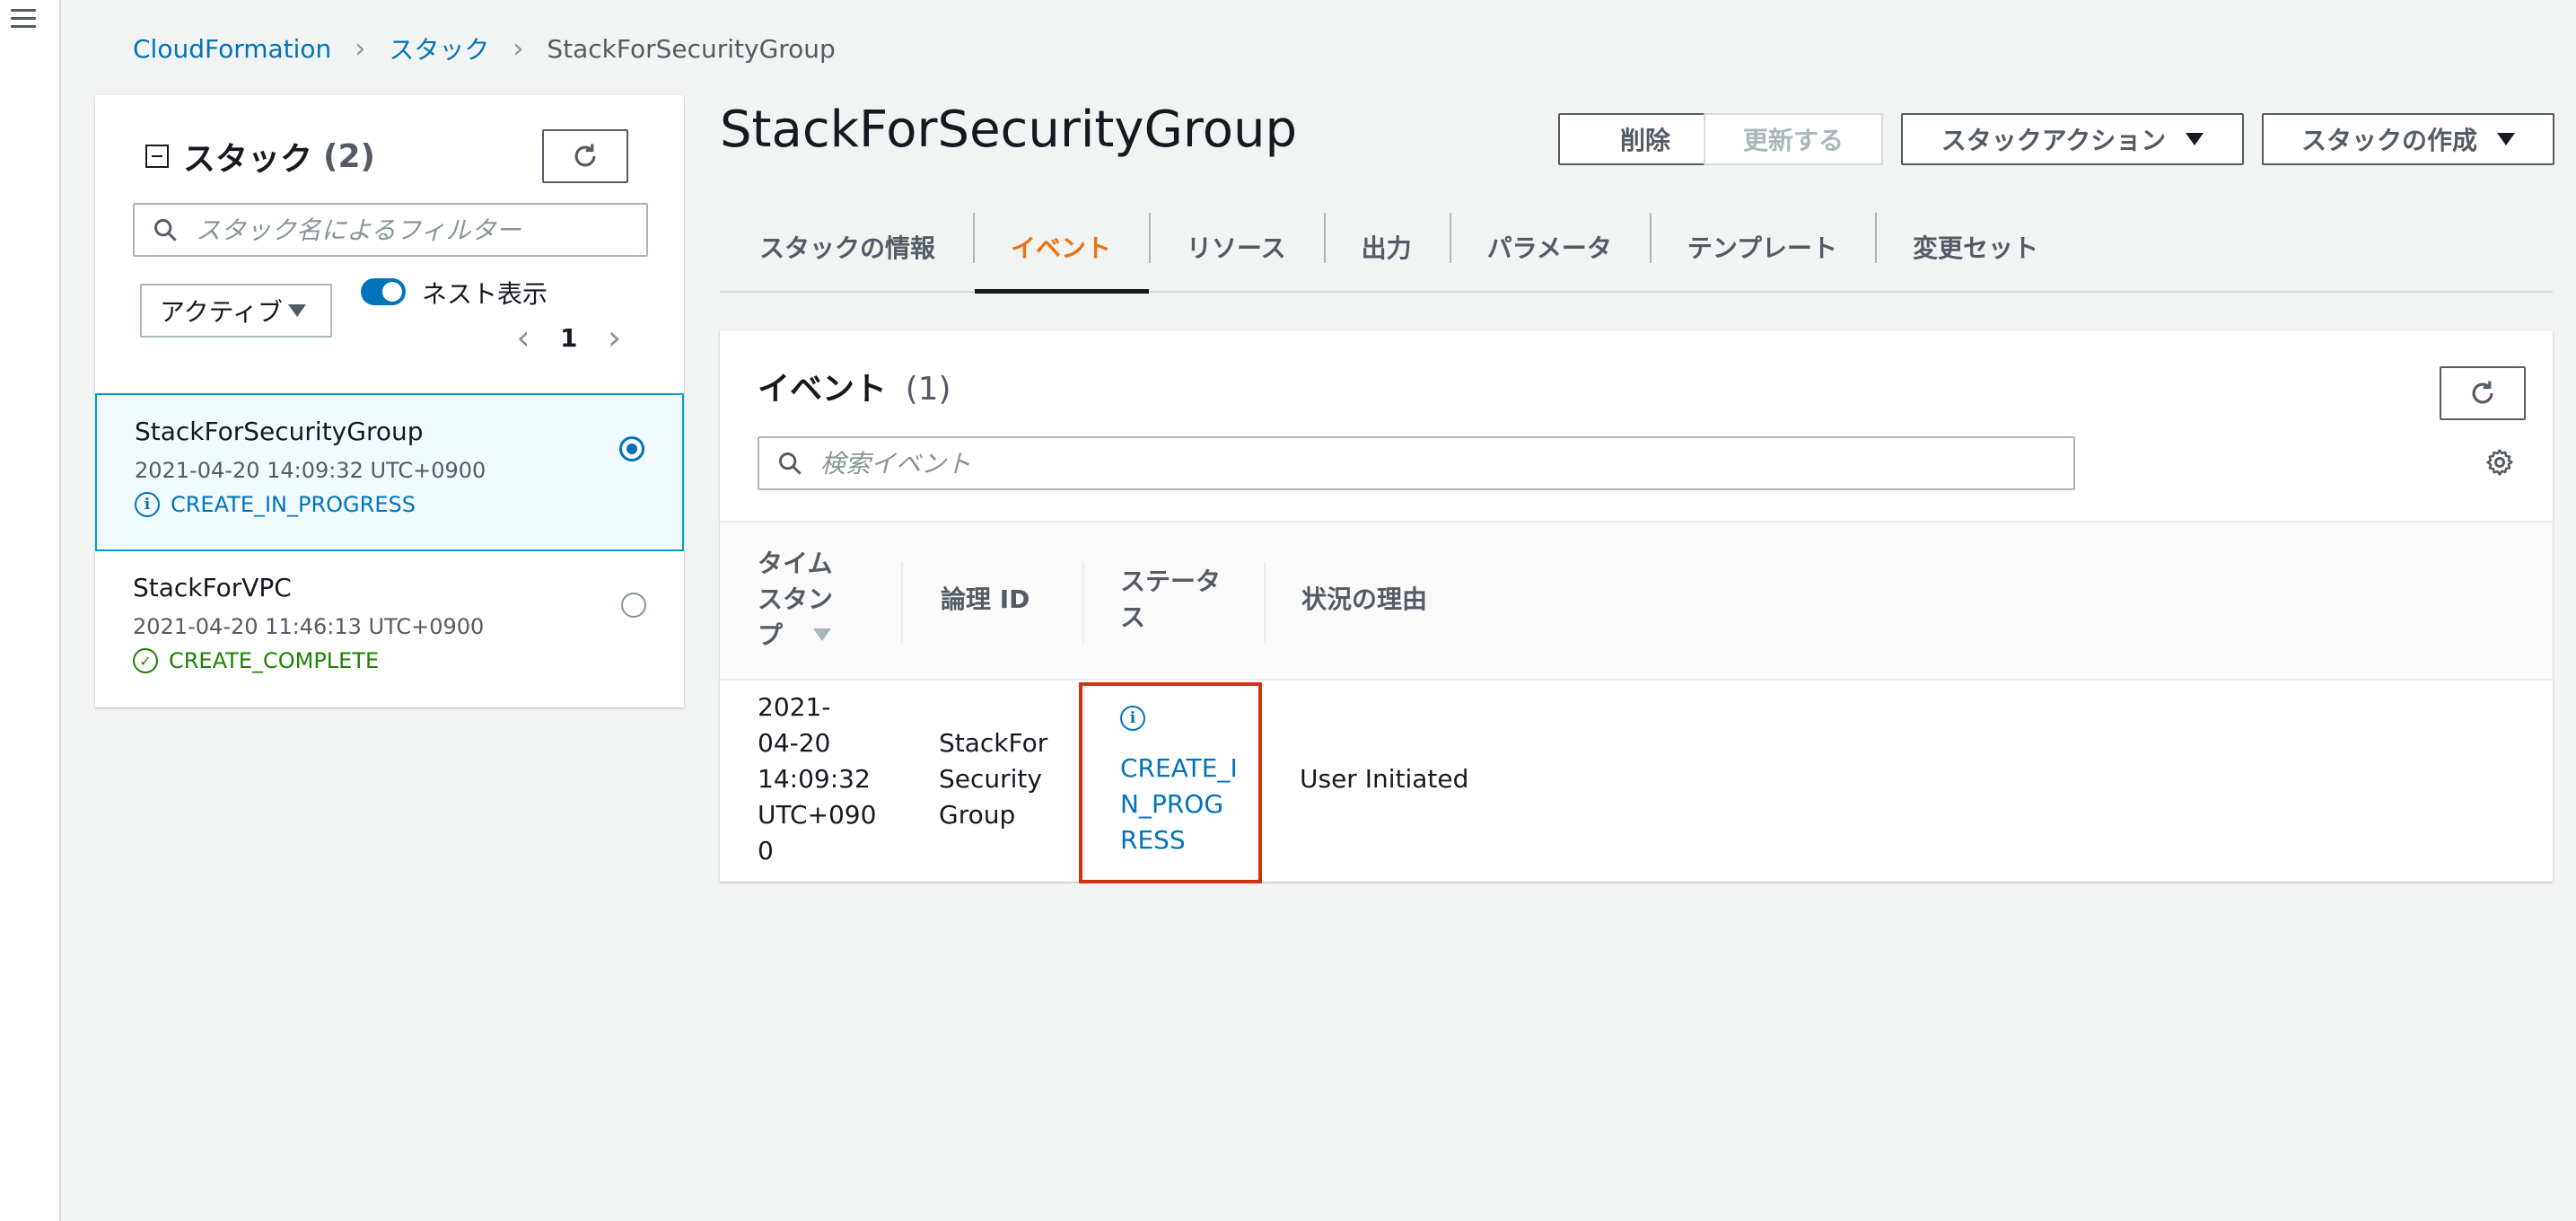  What do you see at coordinates (2499, 463) in the screenshot?
I see `gear-icon` at bounding box center [2499, 463].